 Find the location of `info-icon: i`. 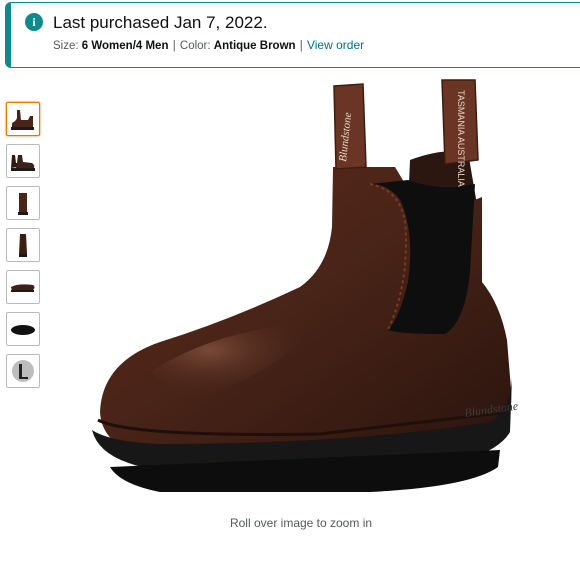

info-icon: i is located at coordinates (34, 22).